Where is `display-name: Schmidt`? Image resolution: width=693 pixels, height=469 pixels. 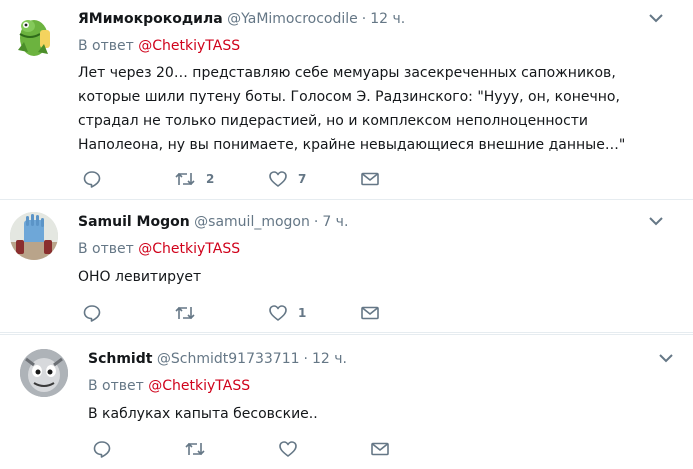
display-name: Schmidt is located at coordinates (120, 359).